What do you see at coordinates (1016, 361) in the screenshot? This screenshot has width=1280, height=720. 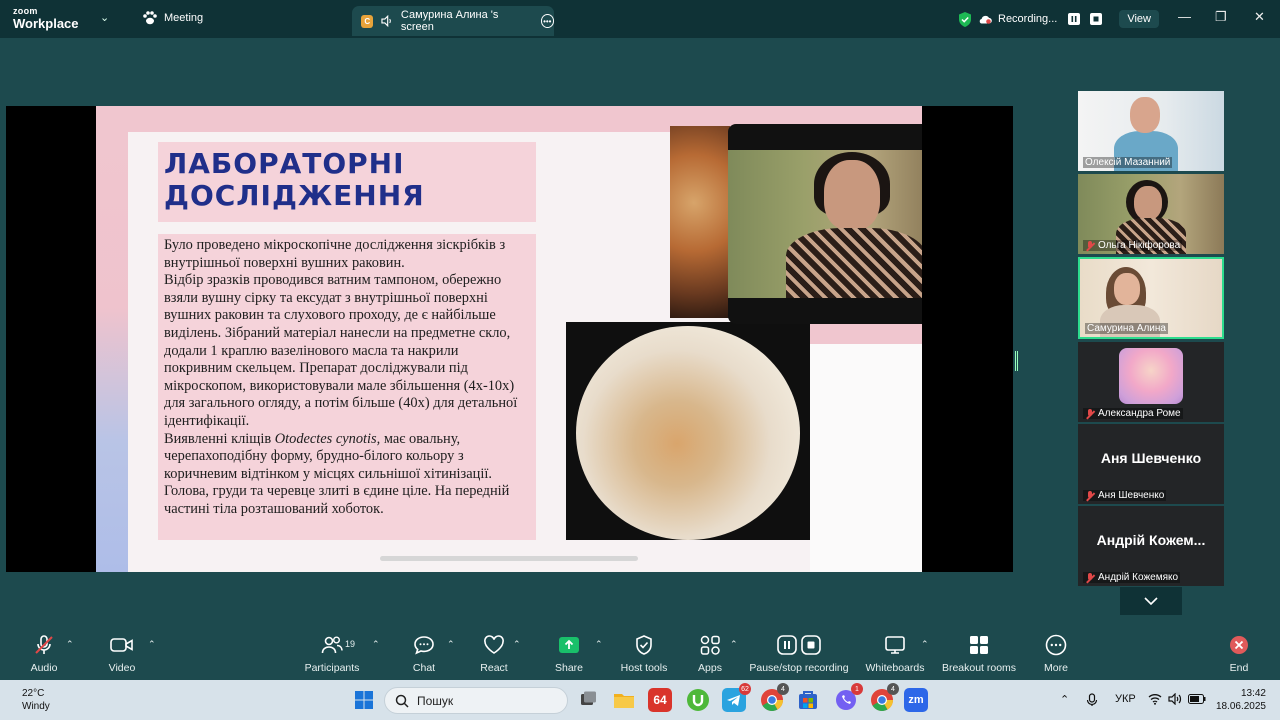 I see `panel-resize-handle` at bounding box center [1016, 361].